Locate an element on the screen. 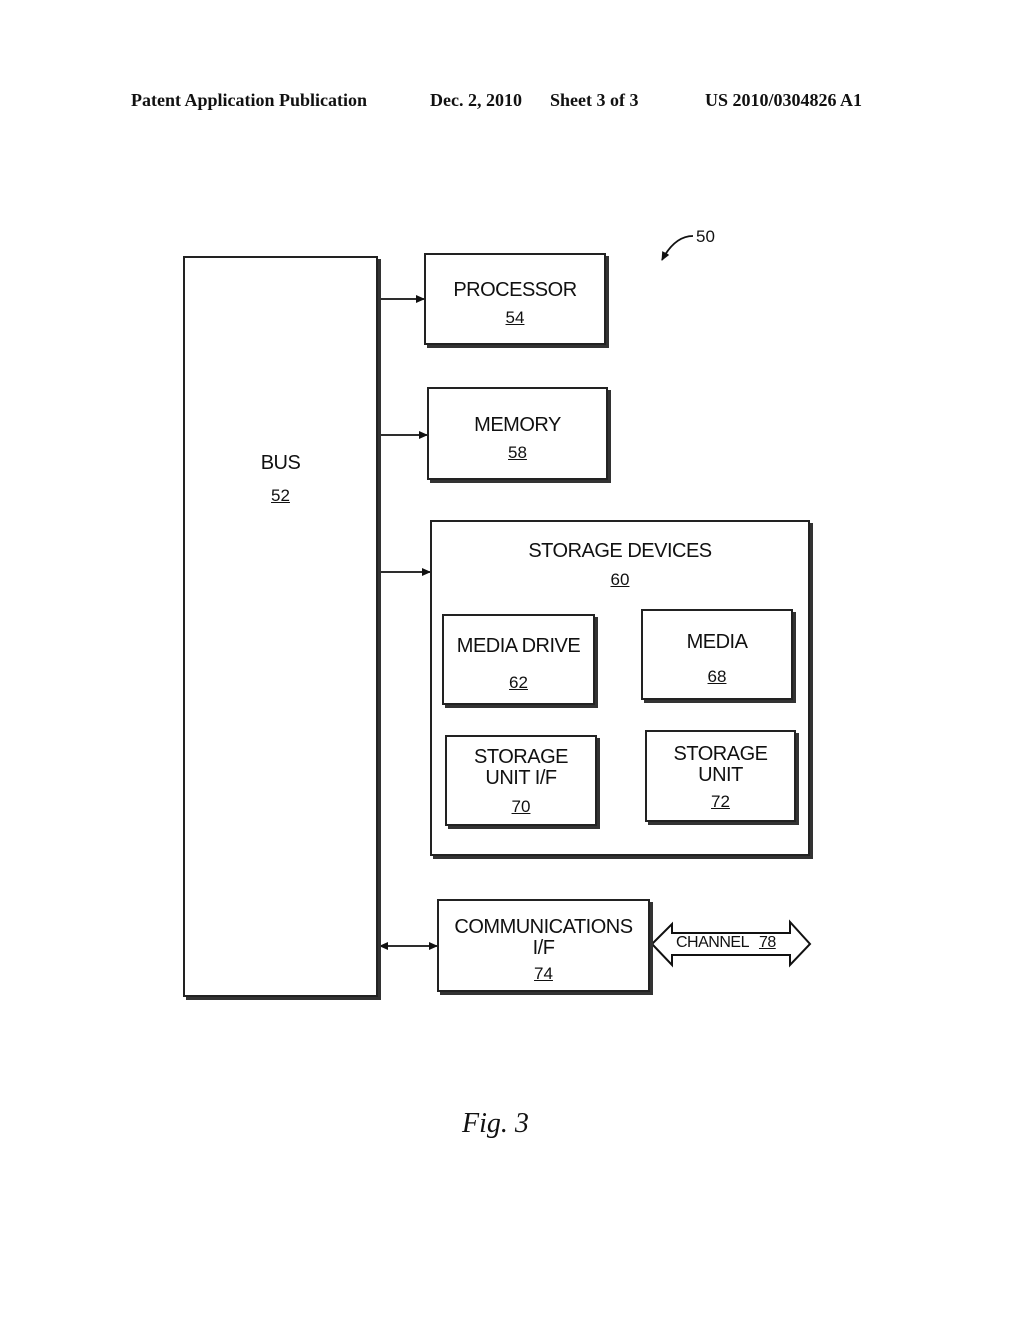 The width and height of the screenshot is (1024, 1320). storage-unit-block: STORAGE UNIT 72 is located at coordinates (720, 776).